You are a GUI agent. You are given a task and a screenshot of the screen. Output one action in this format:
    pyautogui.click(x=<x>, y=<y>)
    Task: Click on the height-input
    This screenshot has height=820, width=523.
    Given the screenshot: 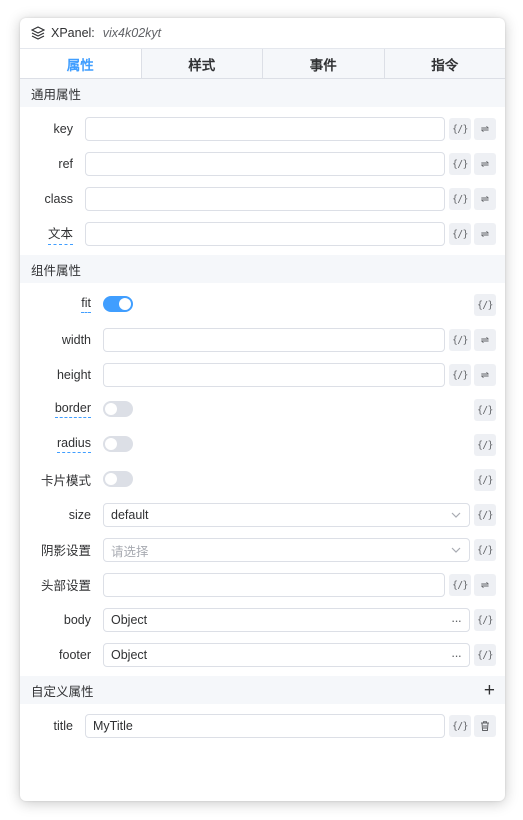 What is the action you would take?
    pyautogui.click(x=274, y=375)
    